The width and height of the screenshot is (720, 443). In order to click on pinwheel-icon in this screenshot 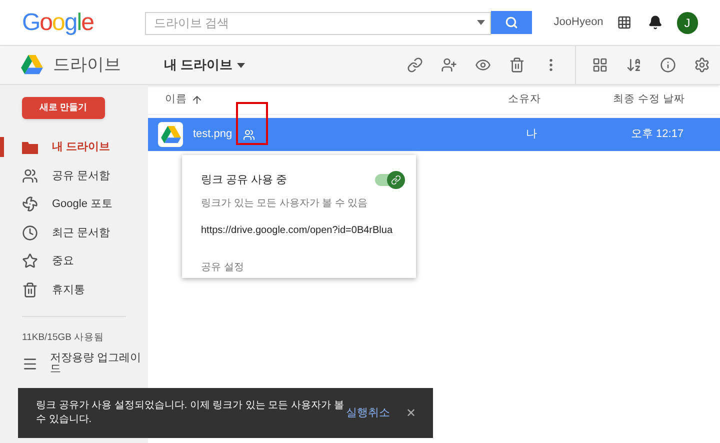, I will do `click(30, 204)`.